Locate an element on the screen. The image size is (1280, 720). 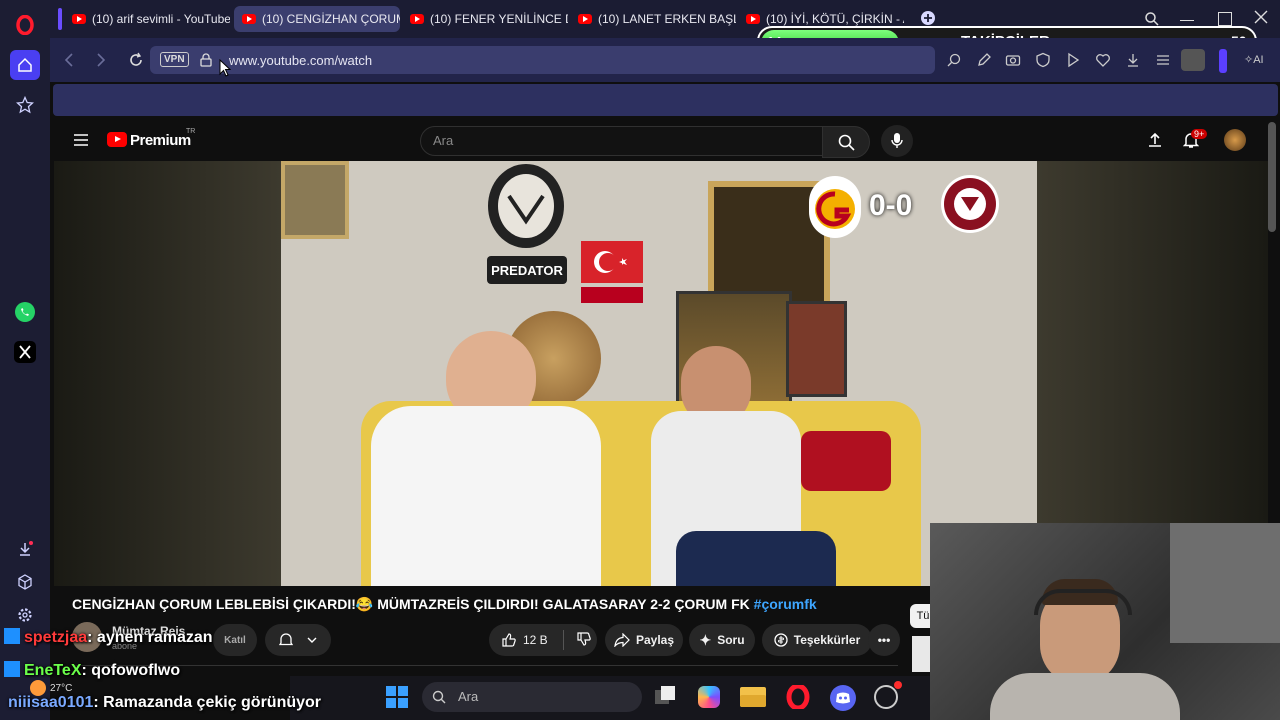
close-window-icon is located at coordinates (1261, 19).